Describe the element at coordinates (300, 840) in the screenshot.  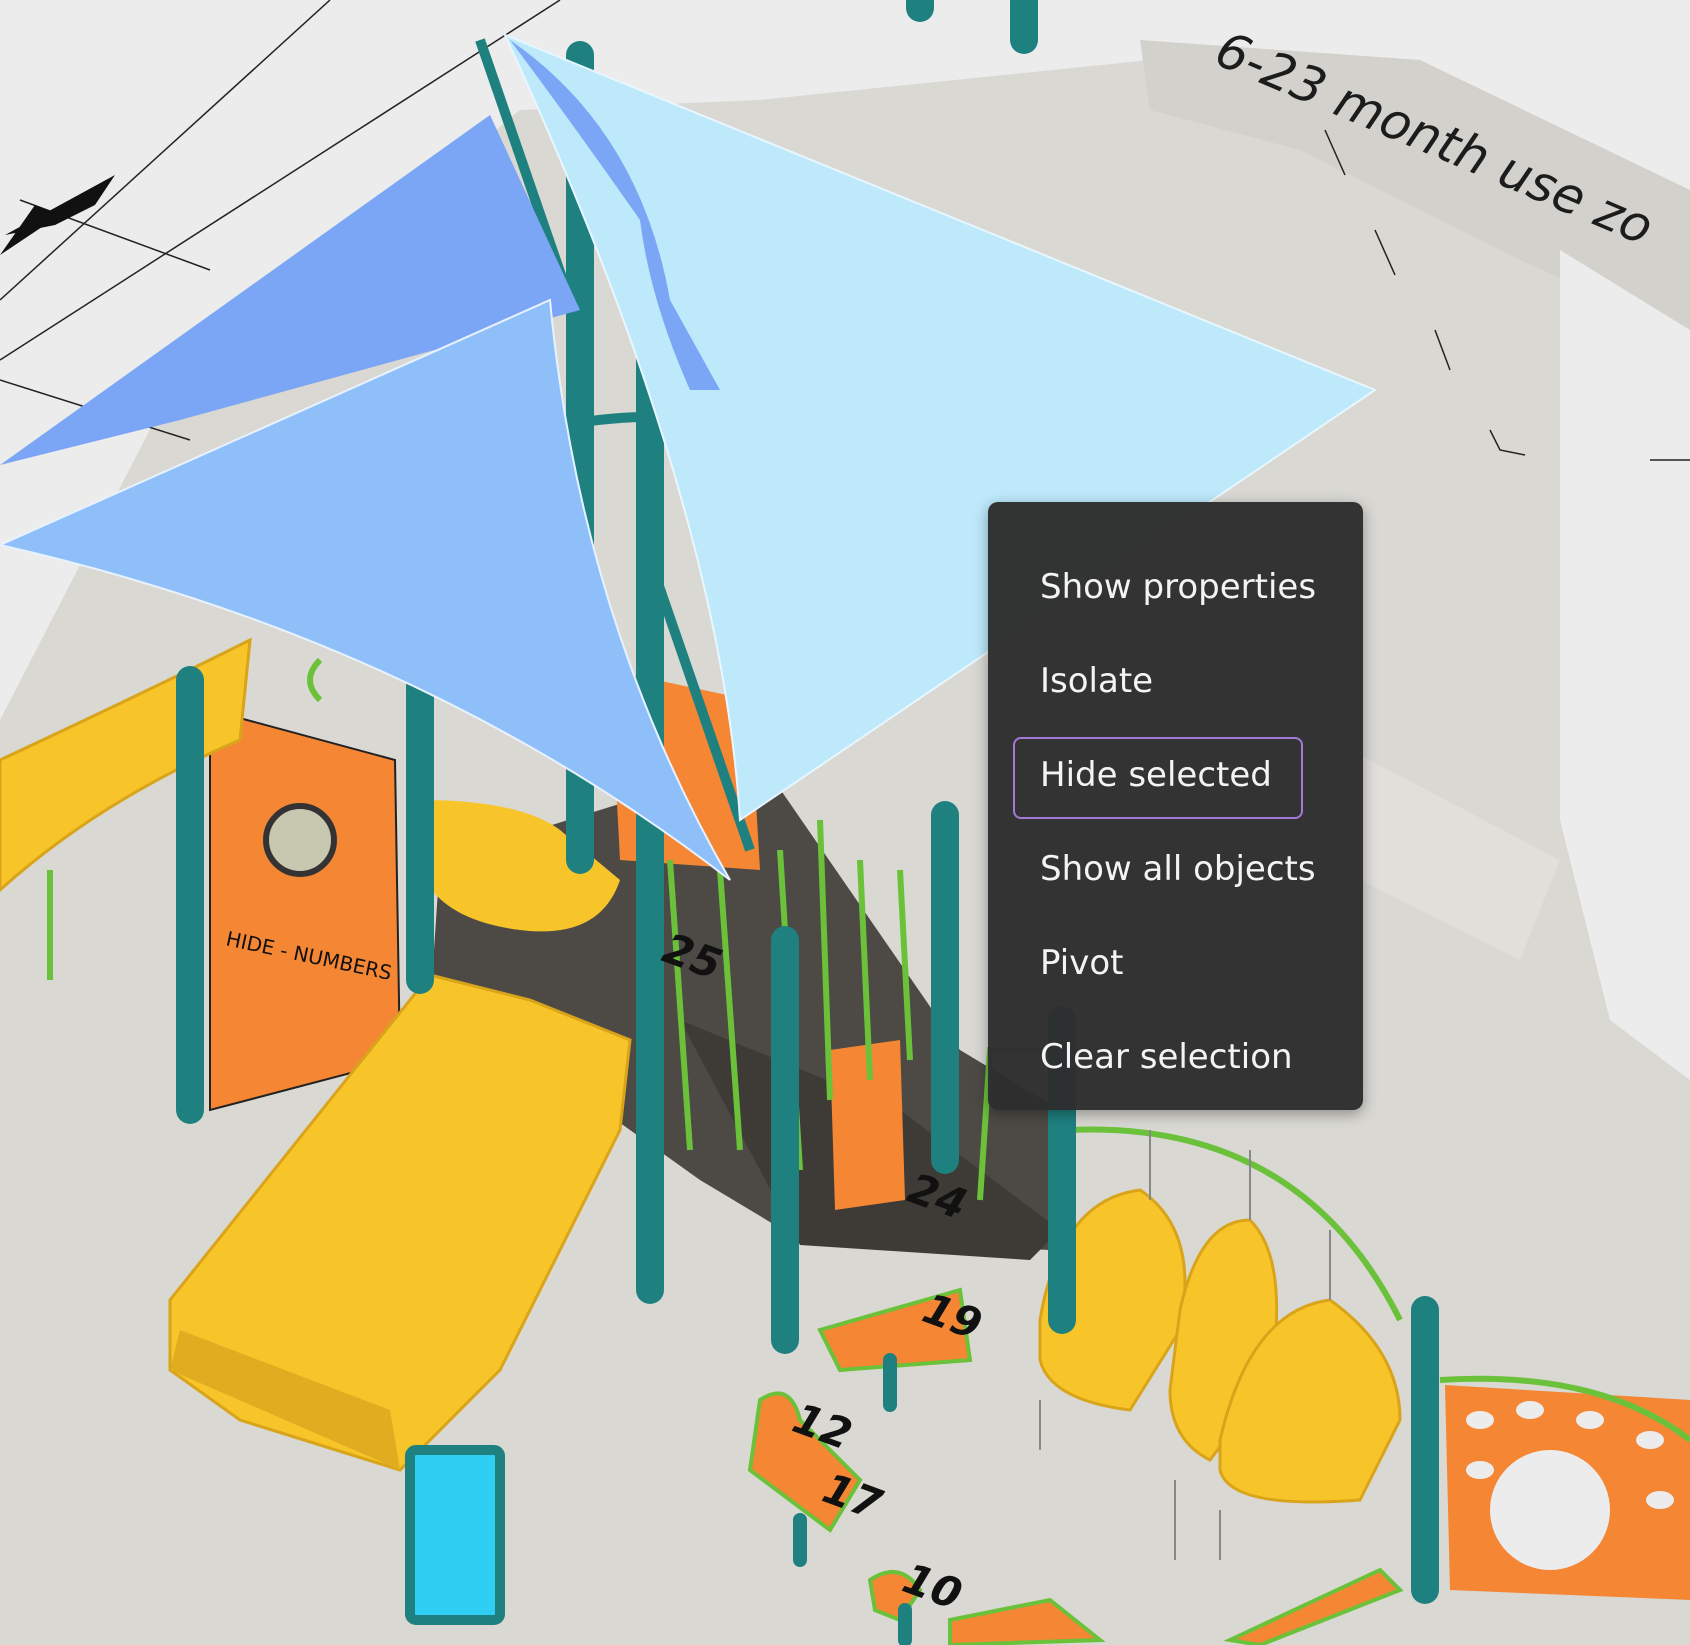
I see `porthole` at that location.